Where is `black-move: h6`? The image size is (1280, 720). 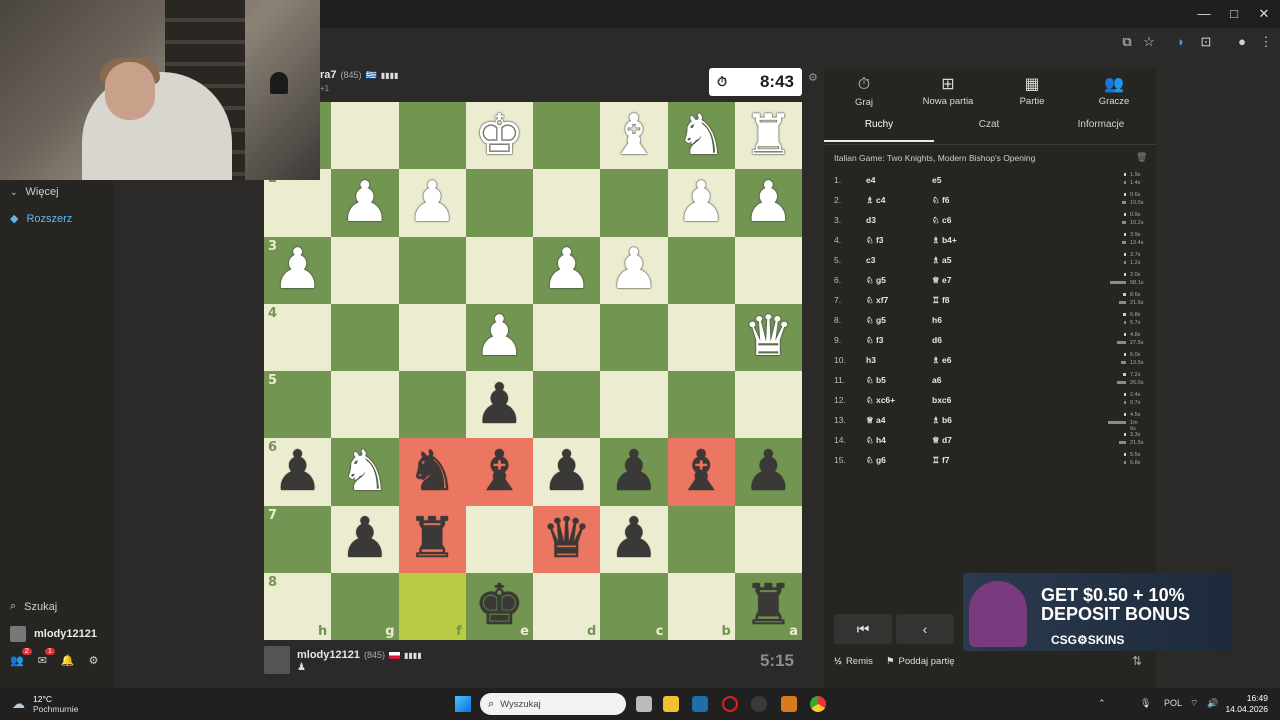 black-move: h6 is located at coordinates (937, 320).